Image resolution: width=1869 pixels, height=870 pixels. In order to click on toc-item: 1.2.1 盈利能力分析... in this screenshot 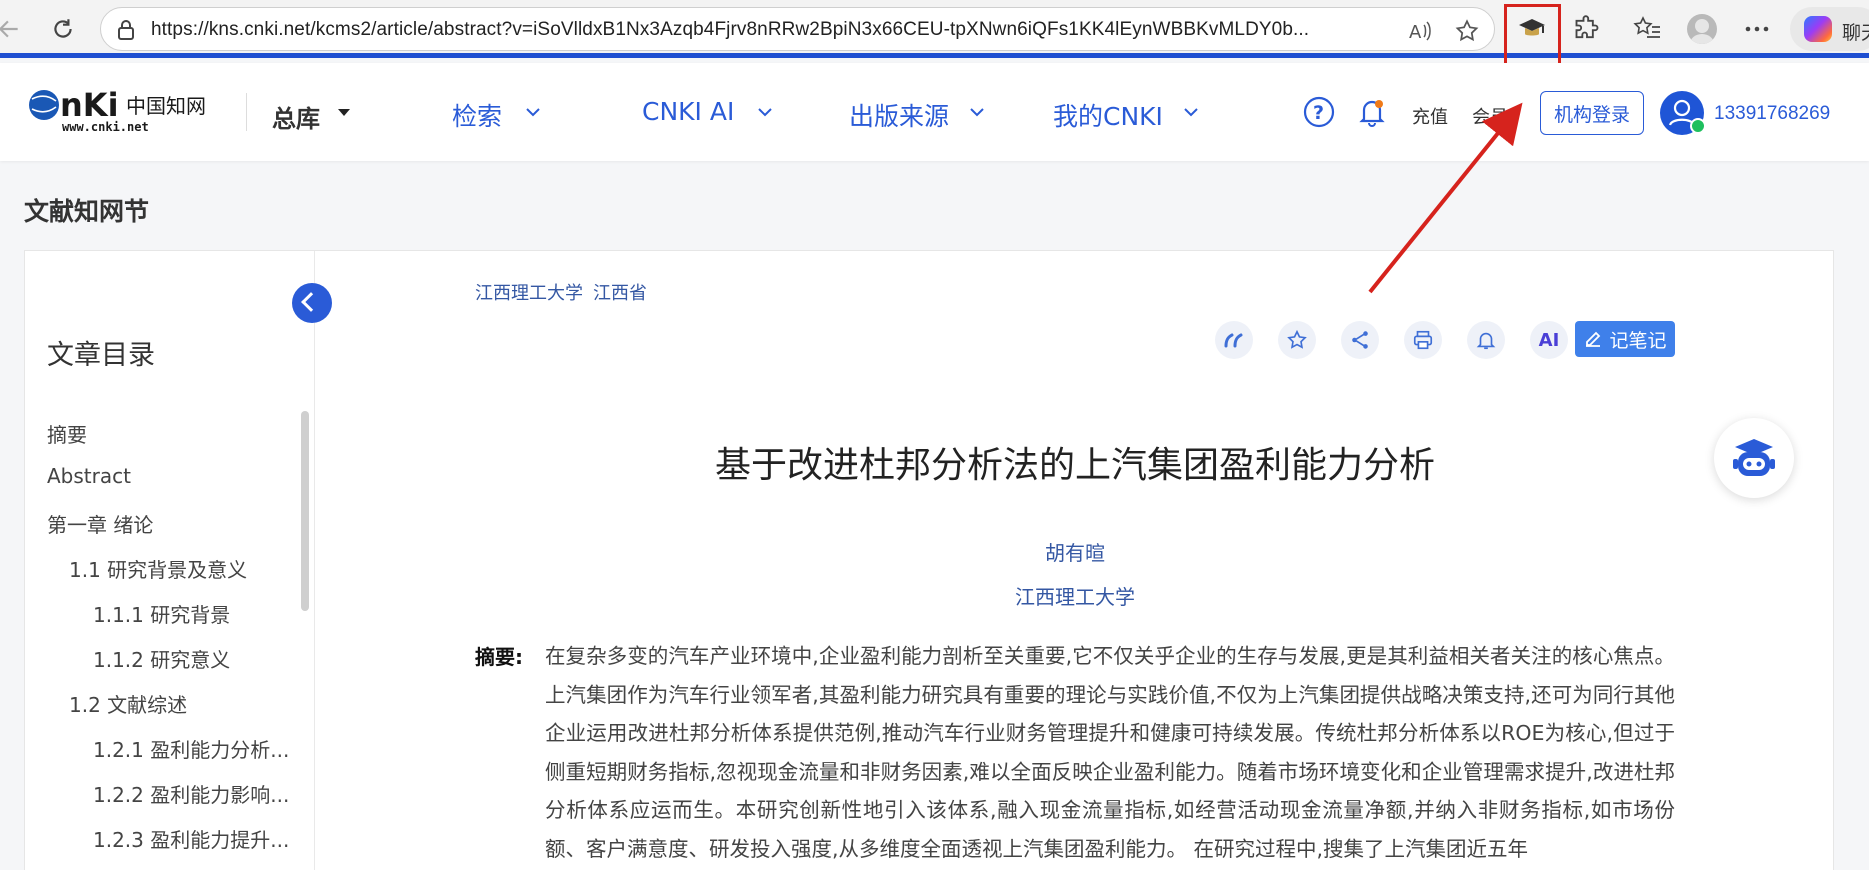, I will do `click(191, 748)`.